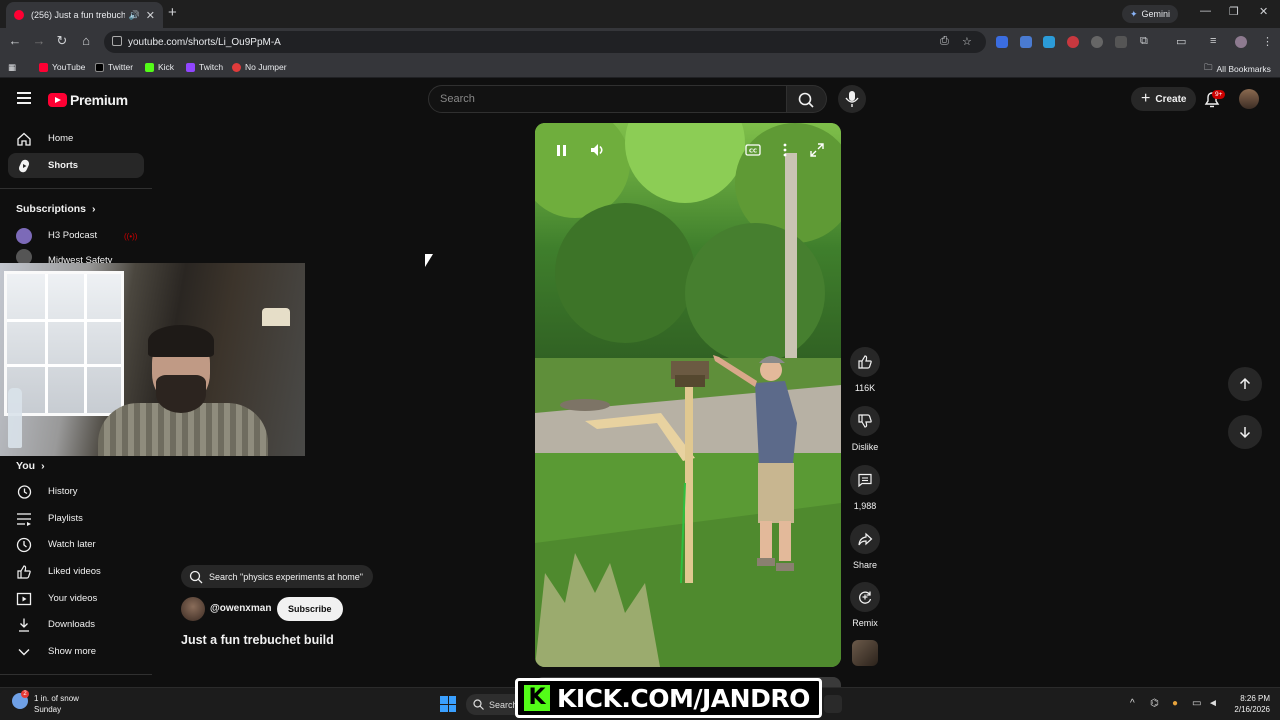  What do you see at coordinates (39, 40) in the screenshot?
I see `forward-button: →` at bounding box center [39, 40].